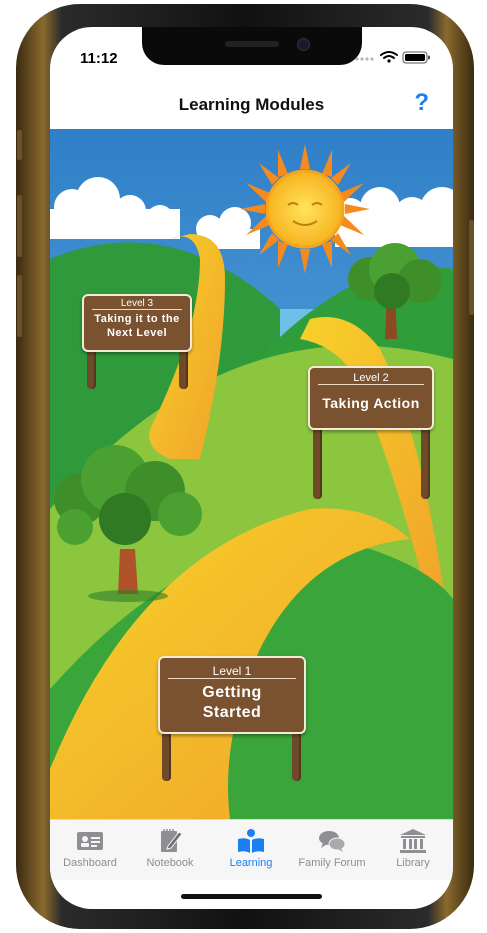 The width and height of the screenshot is (487, 933). What do you see at coordinates (413, 863) in the screenshot?
I see `tab-label: Library` at bounding box center [413, 863].